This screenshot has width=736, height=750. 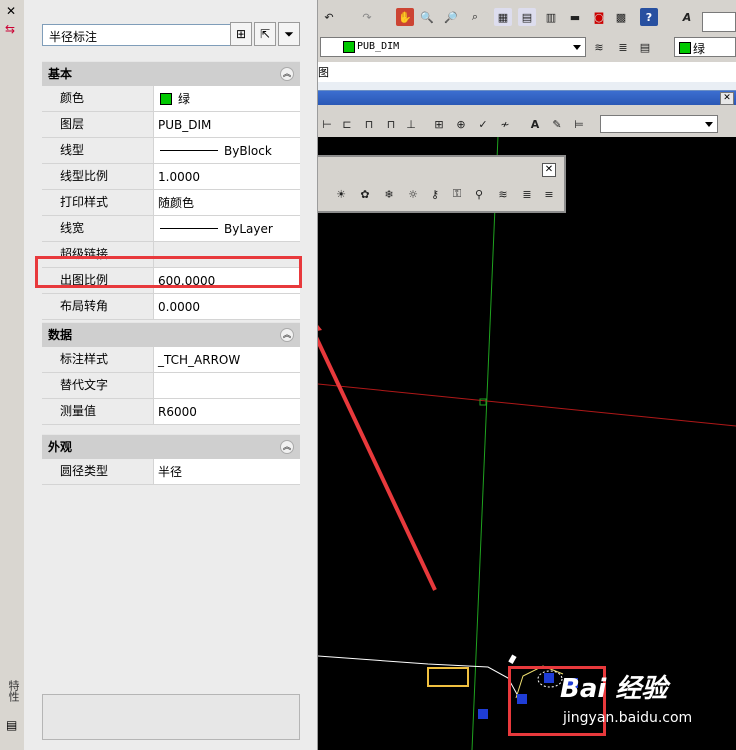 I want to click on markup-icon: ◙, so click(x=599, y=17).